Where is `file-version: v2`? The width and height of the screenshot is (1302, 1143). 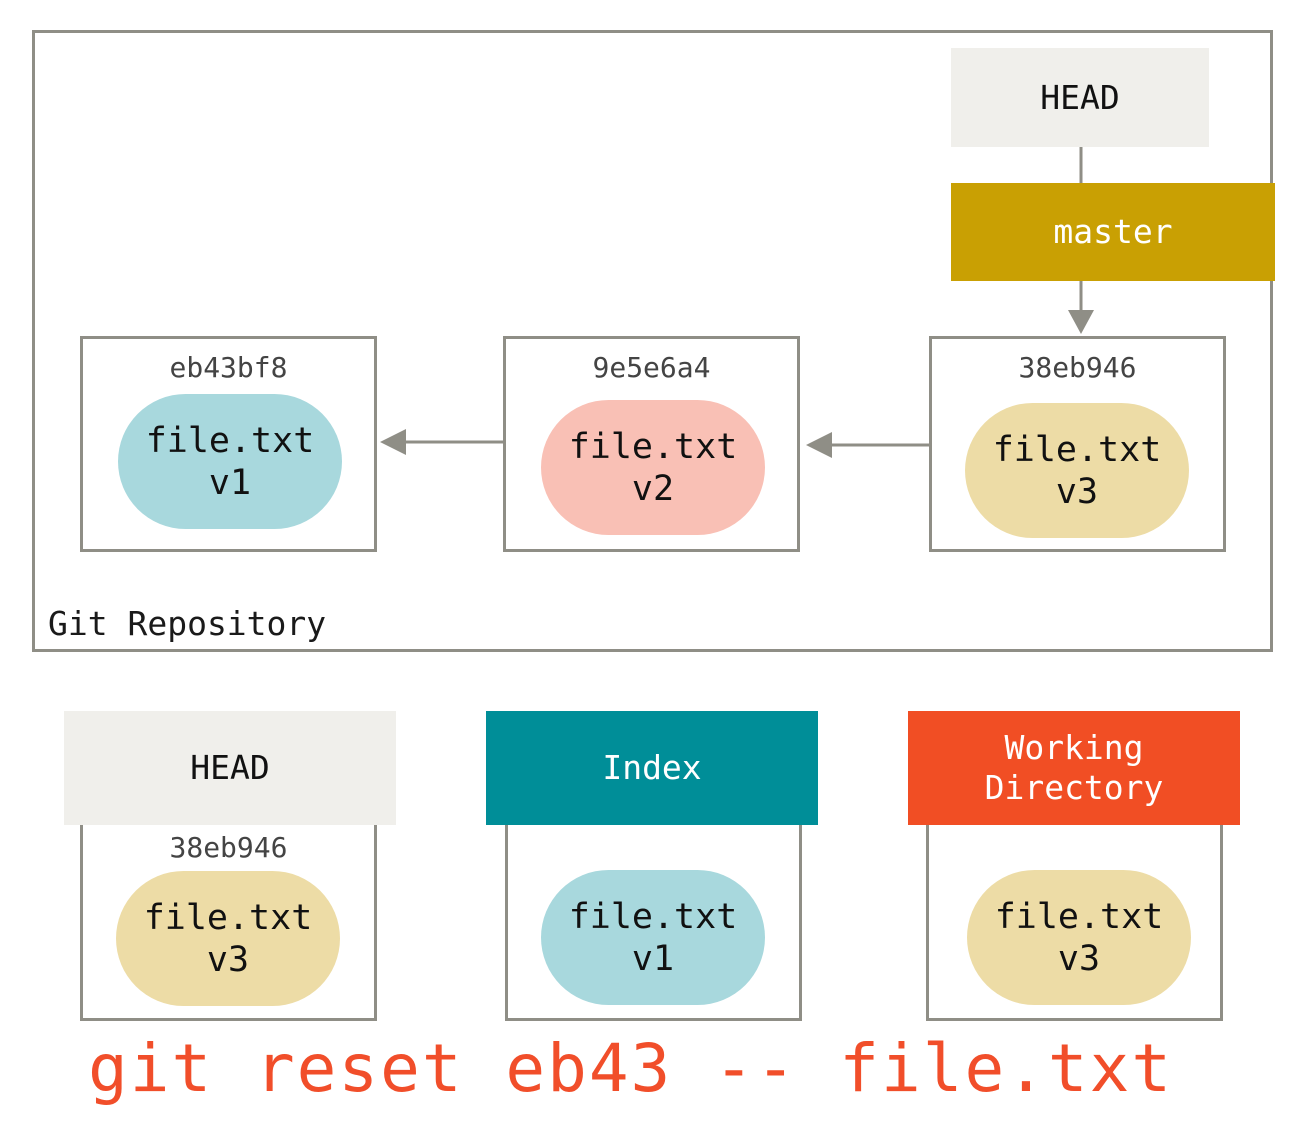
file-version: v2 is located at coordinates (653, 488).